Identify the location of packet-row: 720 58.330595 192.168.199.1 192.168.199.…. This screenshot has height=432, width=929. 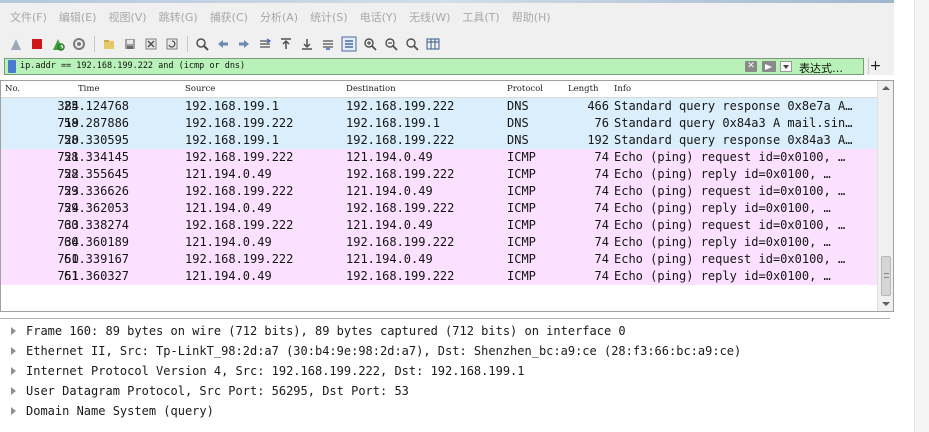
(439, 140).